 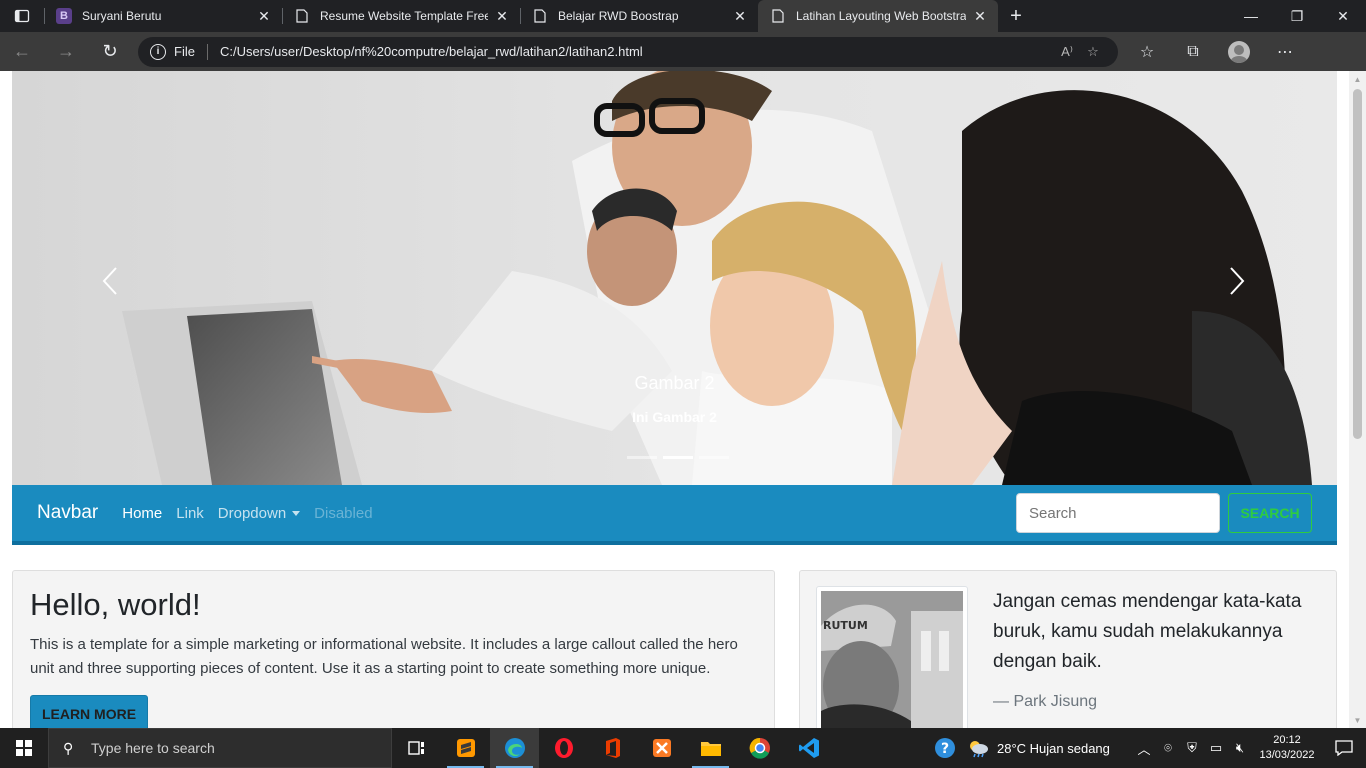 I want to click on speaker-muted-icon: 🔇︎, so click(x=1240, y=748).